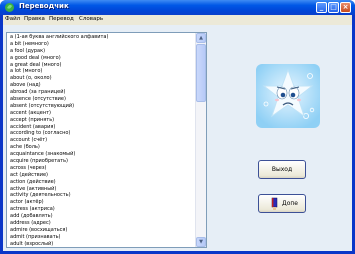  Describe the element at coordinates (102, 223) in the screenshot. I see `list-item: address (адрес)` at that location.